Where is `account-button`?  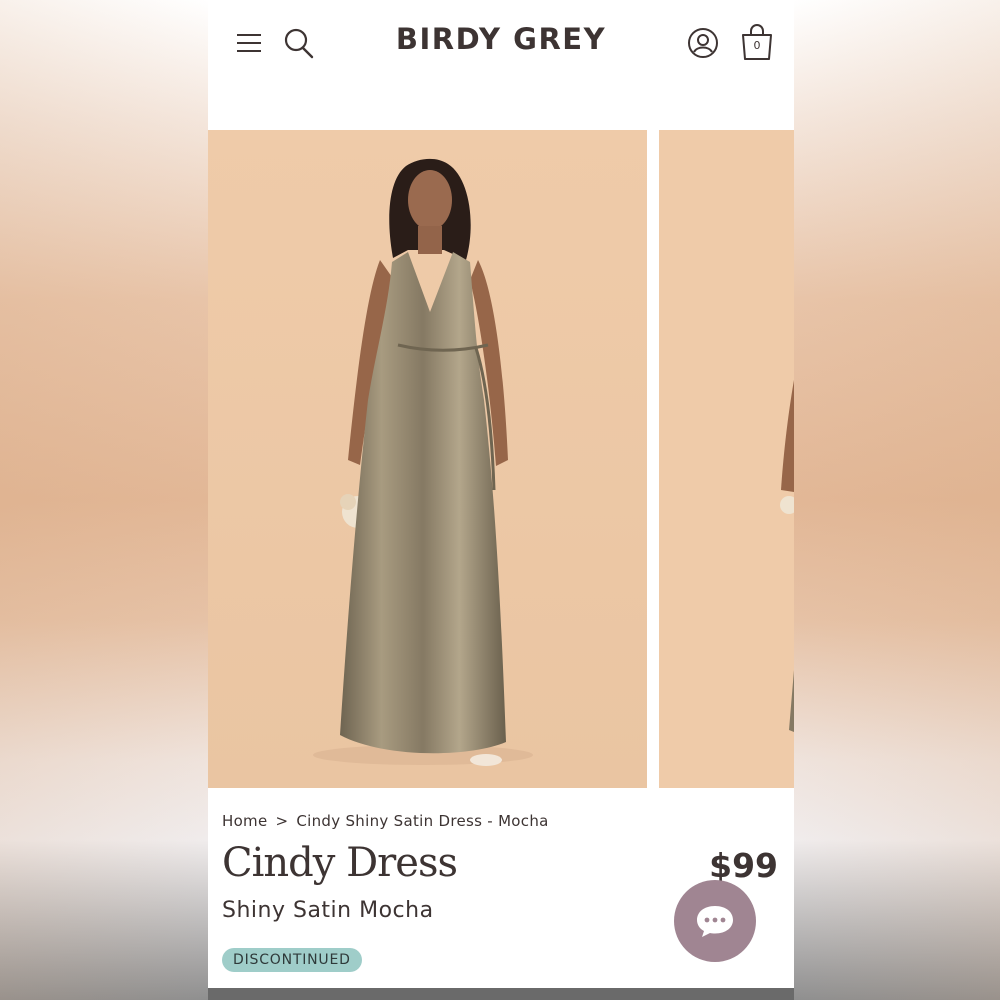 account-button is located at coordinates (703, 43).